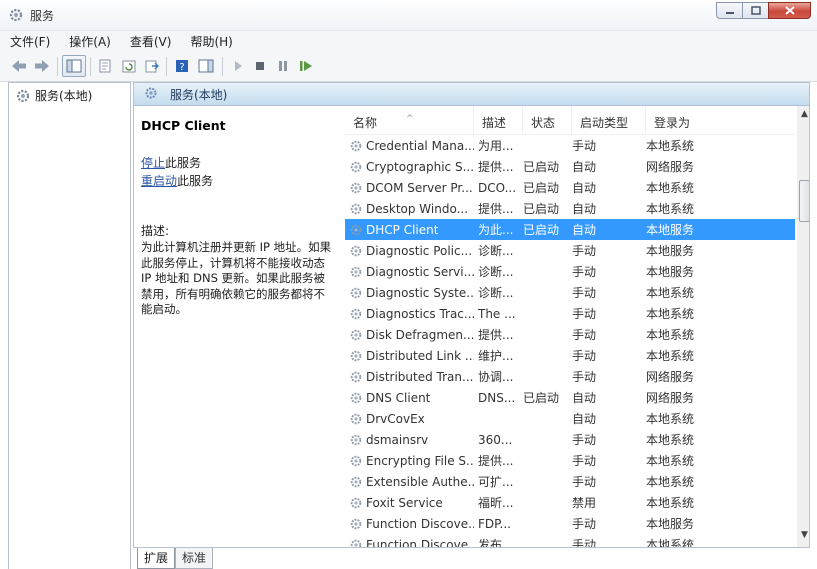  Describe the element at coordinates (498, 120) in the screenshot. I see `column-header-description: 描述` at that location.